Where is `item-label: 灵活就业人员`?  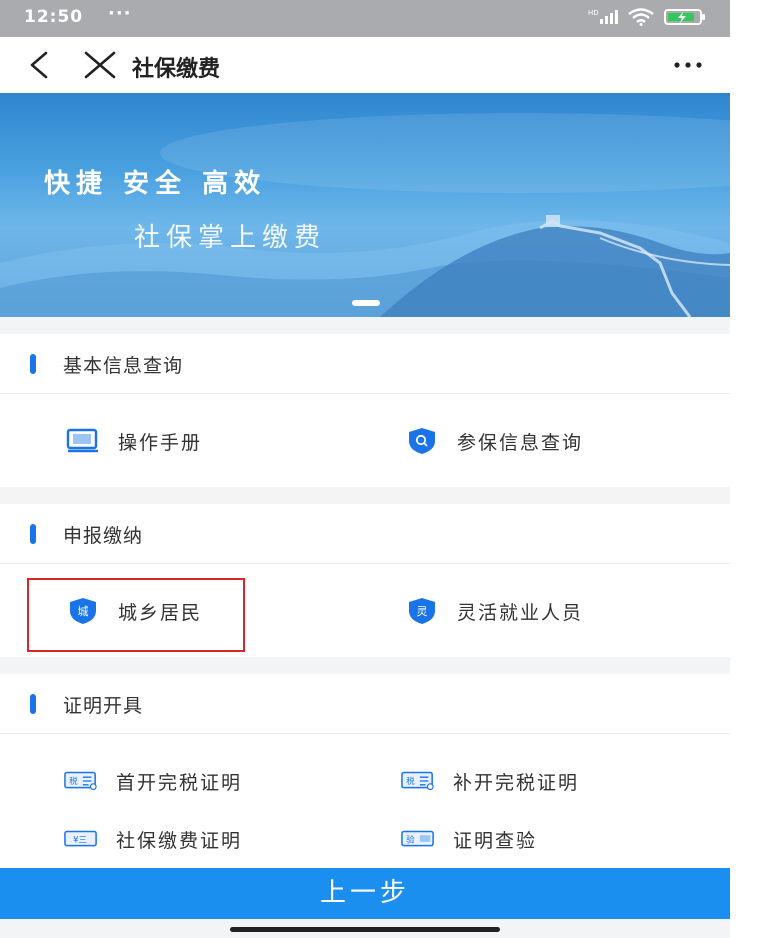 item-label: 灵活就业人员 is located at coordinates (520, 612).